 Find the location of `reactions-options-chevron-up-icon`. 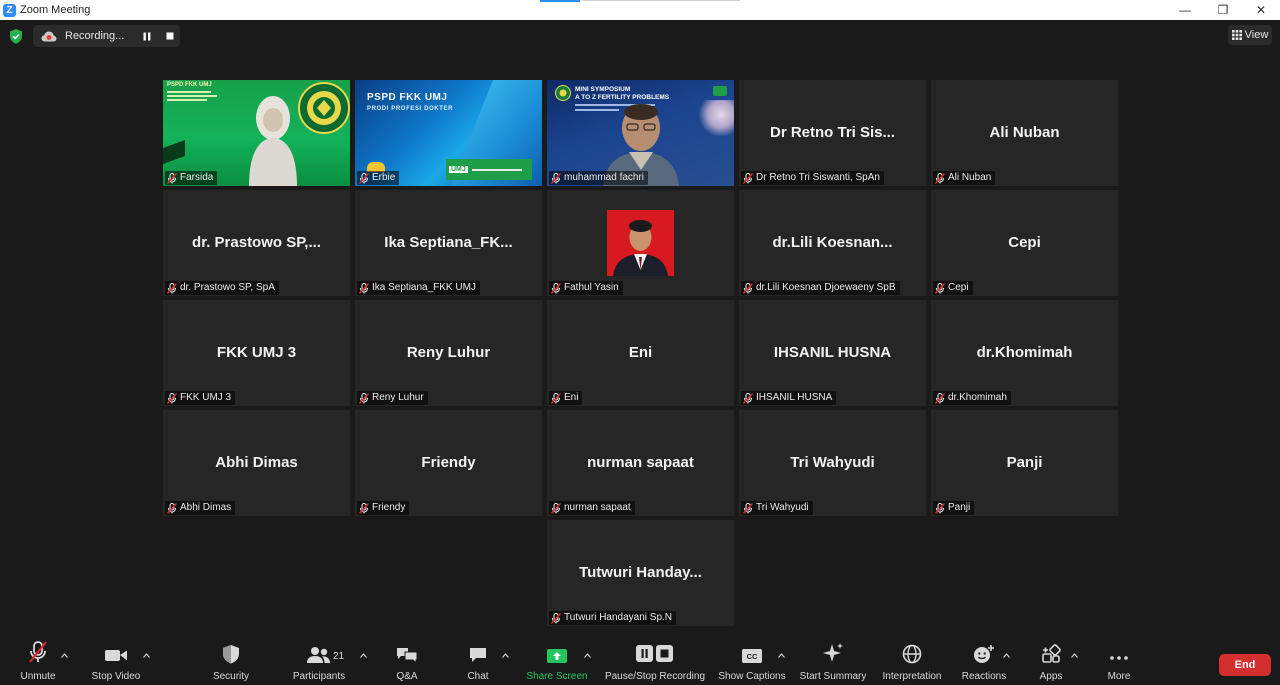

reactions-options-chevron-up-icon is located at coordinates (1006, 655).